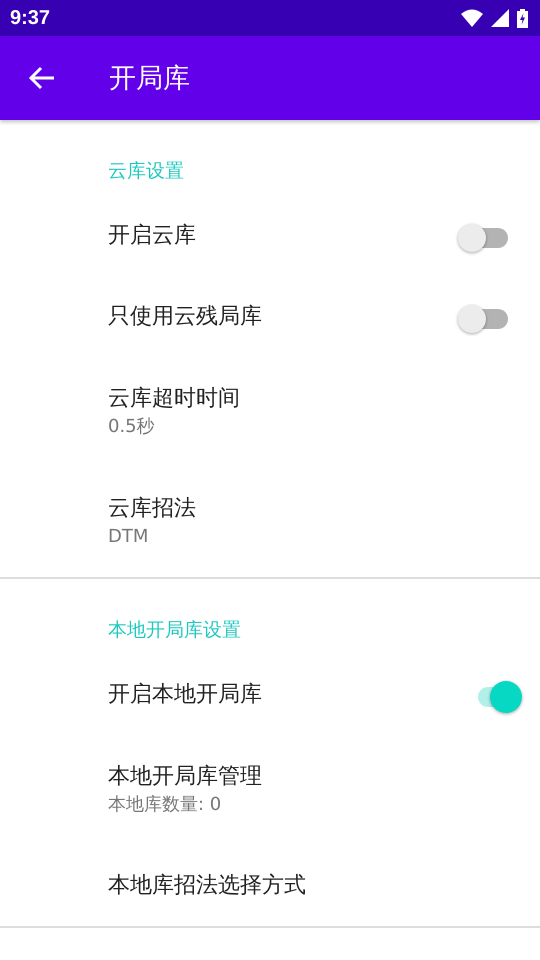  What do you see at coordinates (500, 18) in the screenshot?
I see `signal-icon` at bounding box center [500, 18].